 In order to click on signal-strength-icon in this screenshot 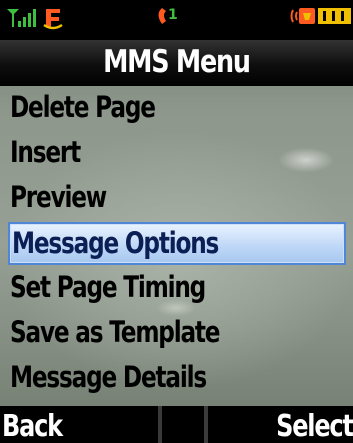, I will do `click(21, 18)`.